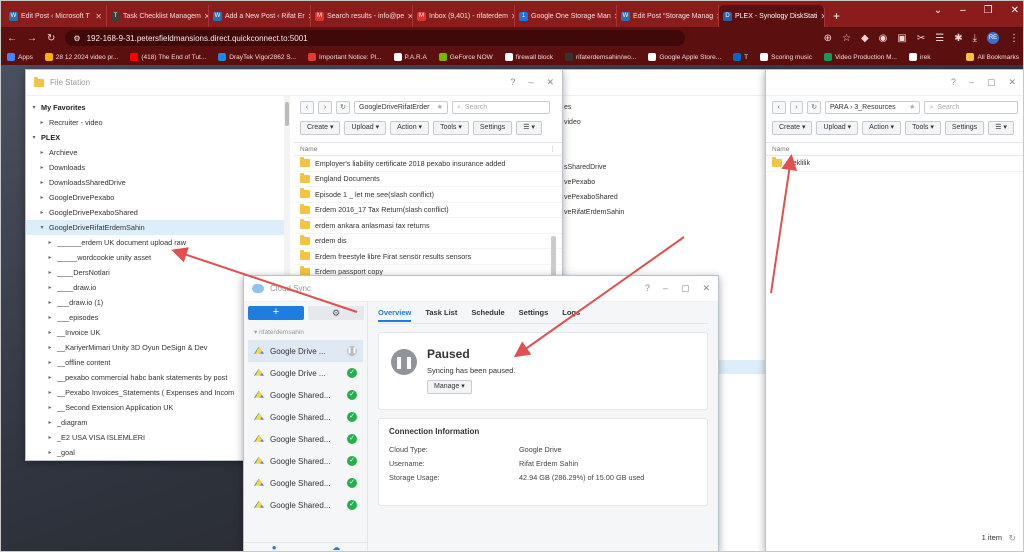  I want to click on tree-folder-partial: vePexabo, so click(663, 182).